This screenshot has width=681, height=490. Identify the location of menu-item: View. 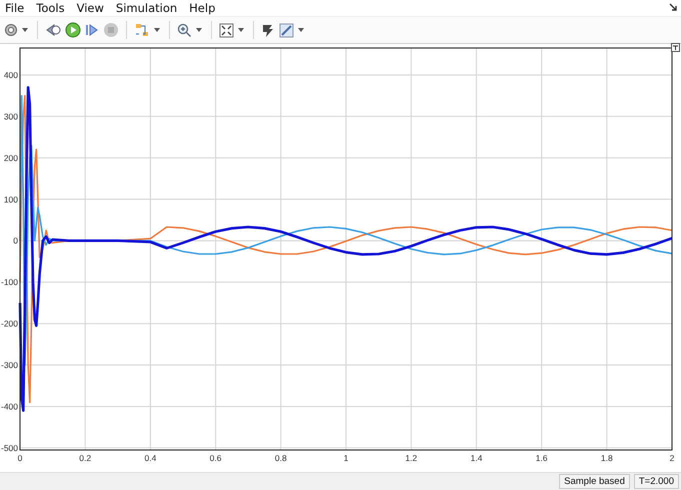
(90, 8).